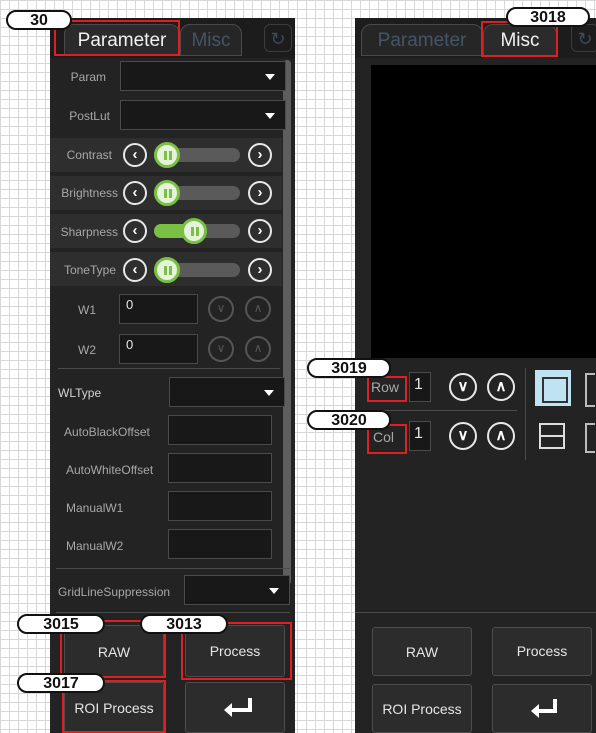 This screenshot has height=733, width=596. Describe the element at coordinates (95, 546) in the screenshot. I see `manual-w2-label: ManualW2` at that location.